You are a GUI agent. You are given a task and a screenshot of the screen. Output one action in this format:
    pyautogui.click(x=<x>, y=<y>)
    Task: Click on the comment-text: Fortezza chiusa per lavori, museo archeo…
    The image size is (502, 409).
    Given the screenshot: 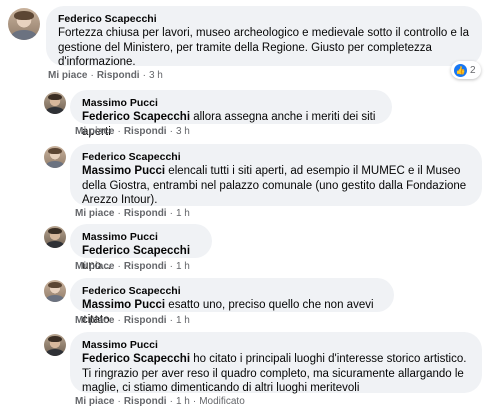 What is the action you would take?
    pyautogui.click(x=264, y=48)
    